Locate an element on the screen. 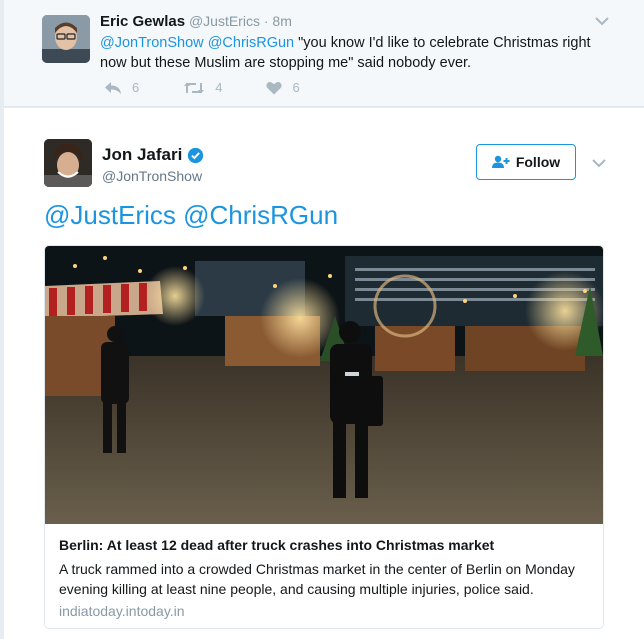 The height and width of the screenshot is (639, 644). reply-action-bar: 6 4 6 is located at coordinates (224, 87).